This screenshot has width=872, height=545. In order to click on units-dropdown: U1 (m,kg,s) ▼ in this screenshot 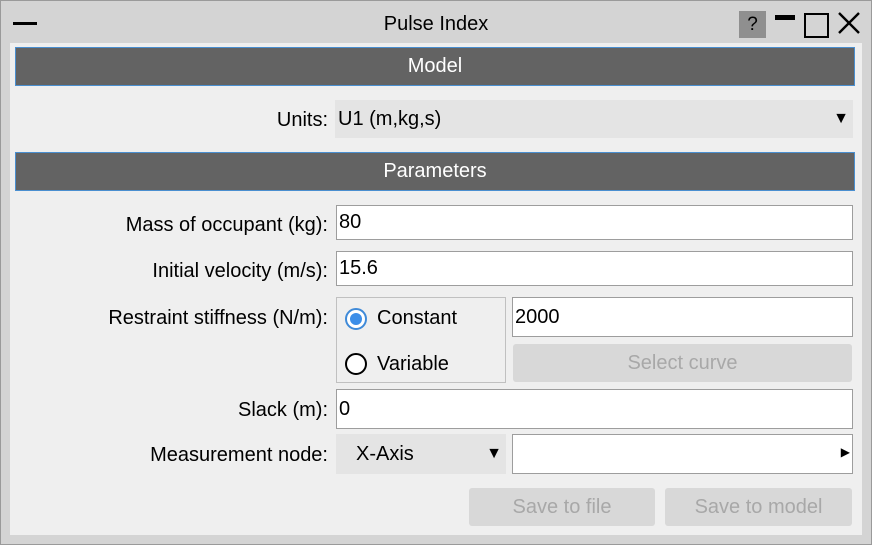, I will do `click(594, 119)`.